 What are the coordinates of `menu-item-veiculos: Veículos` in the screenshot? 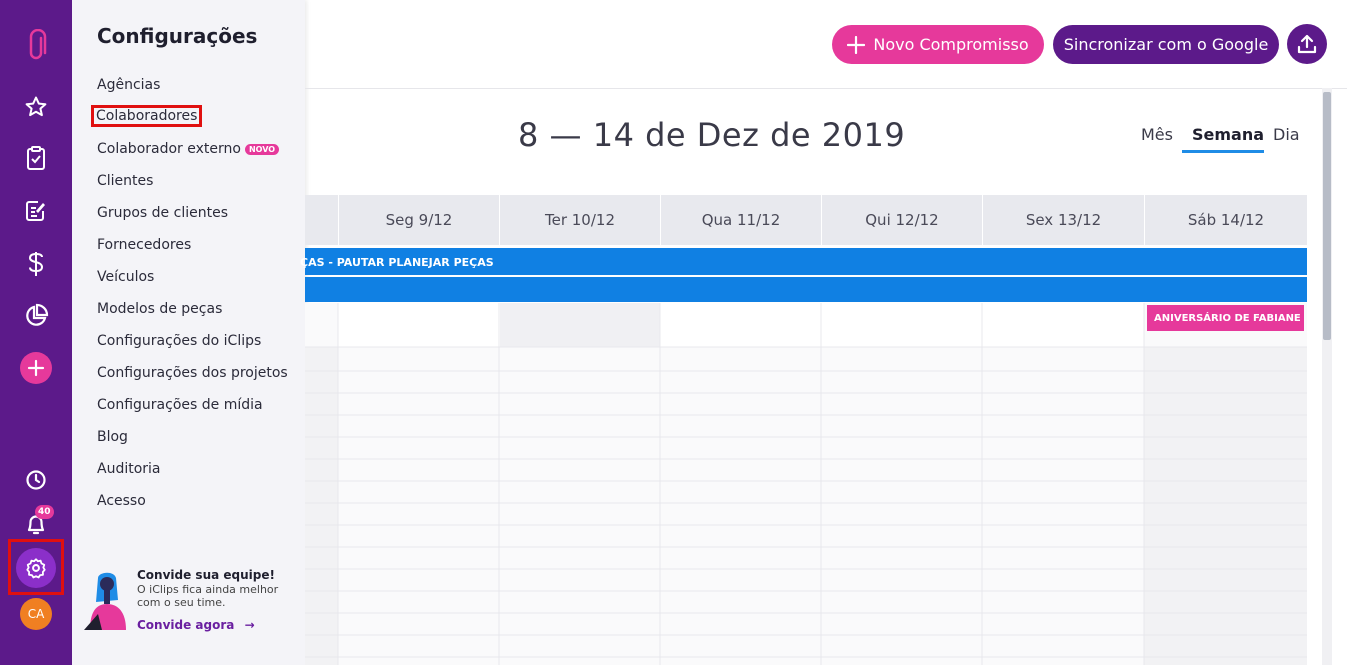 It's located at (125, 277).